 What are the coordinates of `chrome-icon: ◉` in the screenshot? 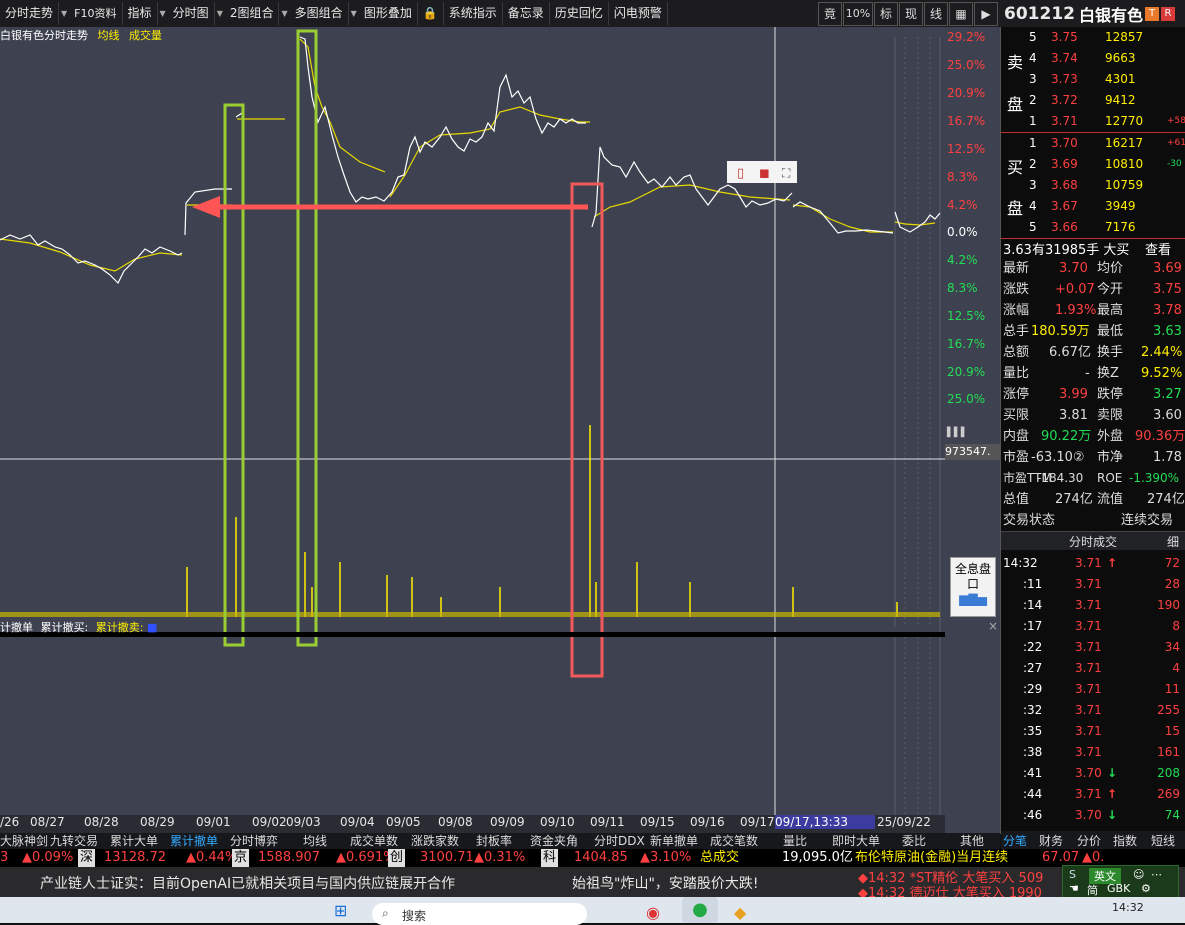 It's located at (653, 912).